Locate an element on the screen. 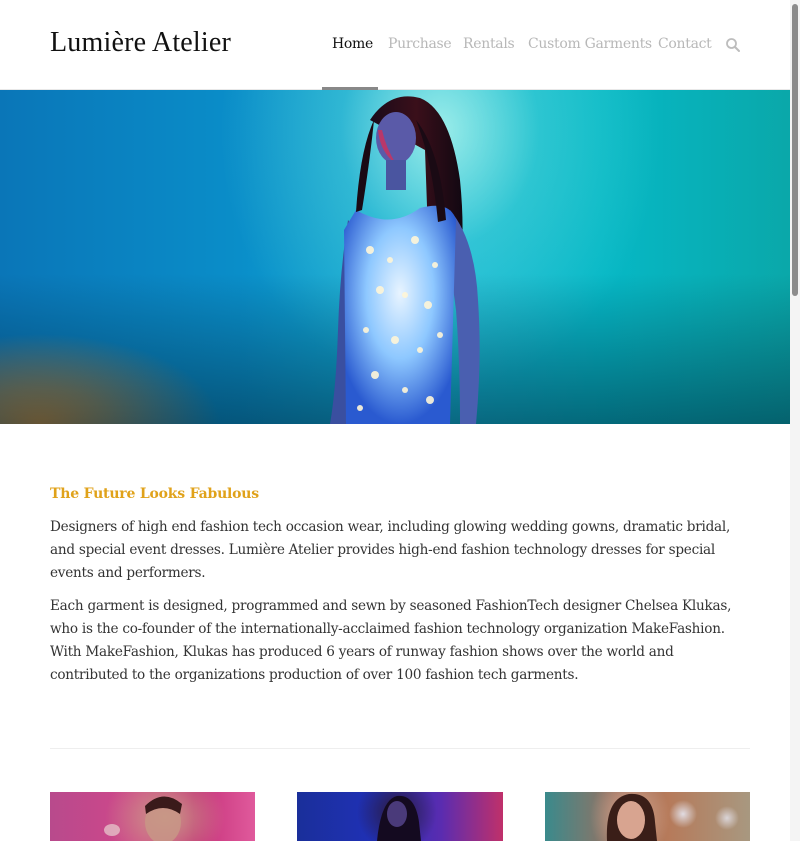  nav-item-contact: Contact is located at coordinates (685, 44).